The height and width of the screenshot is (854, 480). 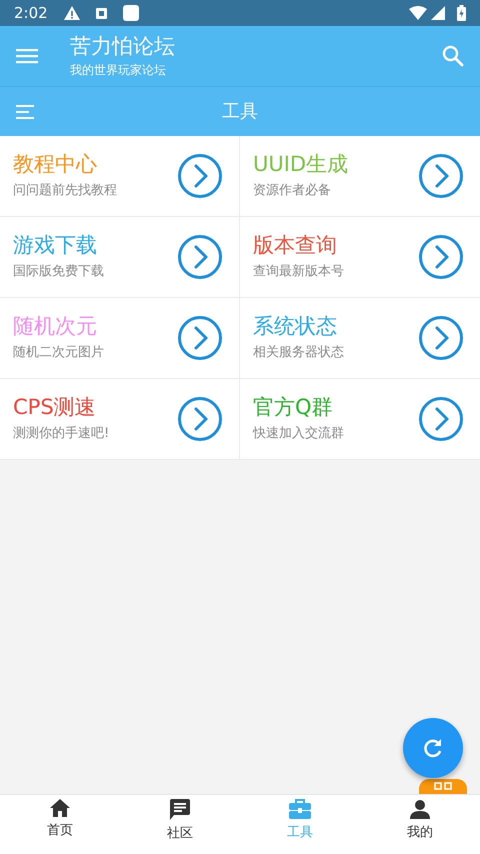 What do you see at coordinates (300, 824) in the screenshot?
I see `nav-tab: 工具` at bounding box center [300, 824].